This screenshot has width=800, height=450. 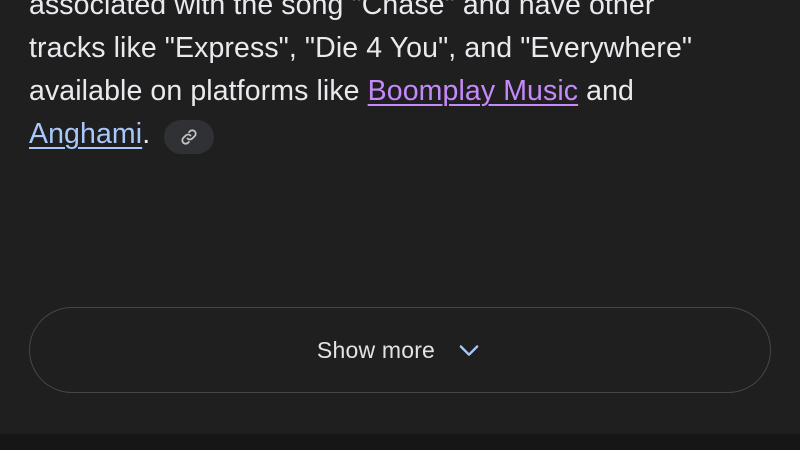 What do you see at coordinates (473, 91) in the screenshot?
I see `boomplay-music-link: Boomplay Music` at bounding box center [473, 91].